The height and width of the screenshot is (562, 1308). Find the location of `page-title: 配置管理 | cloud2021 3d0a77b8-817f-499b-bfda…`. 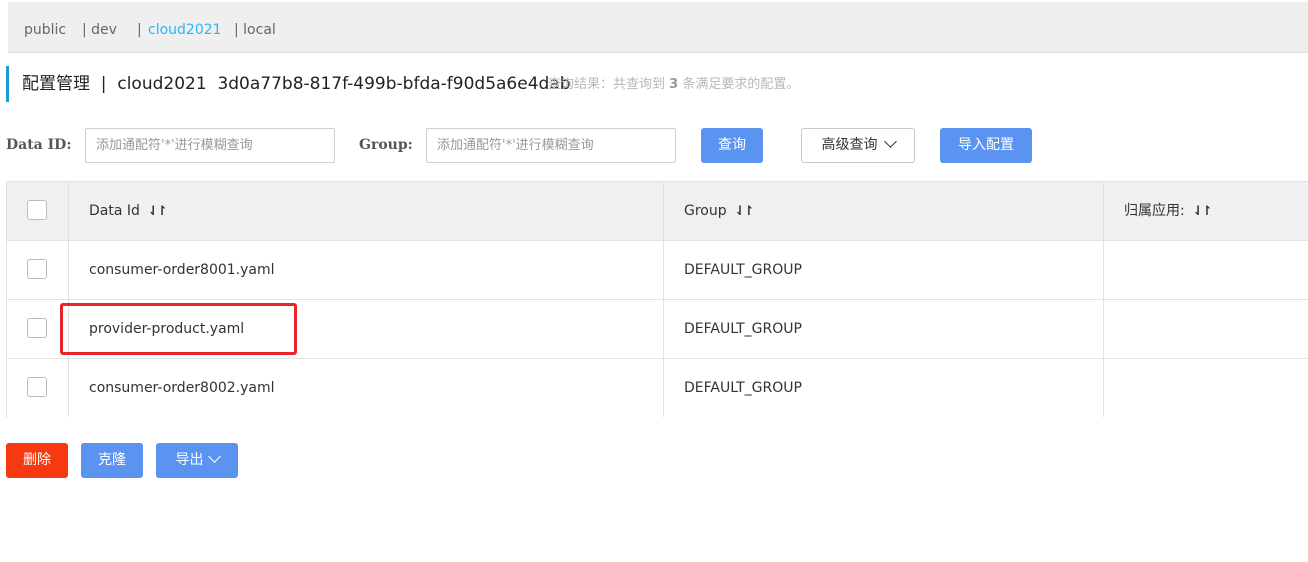

page-title: 配置管理 | cloud2021 3d0a77b8-817f-499b-bfda… is located at coordinates (296, 84).